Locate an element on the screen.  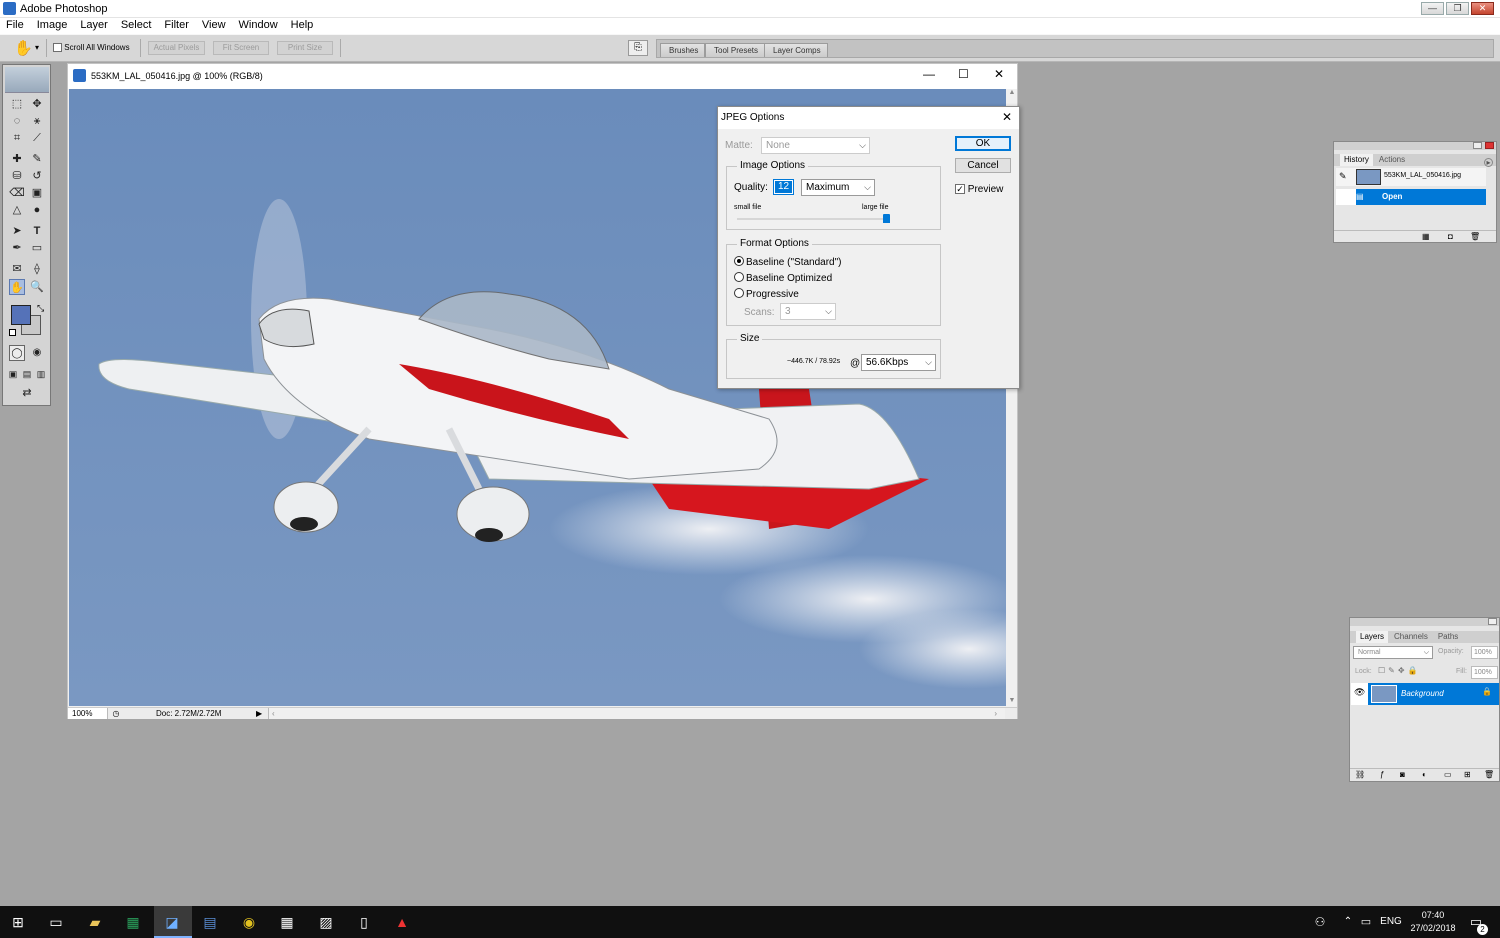
type-tool-icon: T is located at coordinates (37, 231).